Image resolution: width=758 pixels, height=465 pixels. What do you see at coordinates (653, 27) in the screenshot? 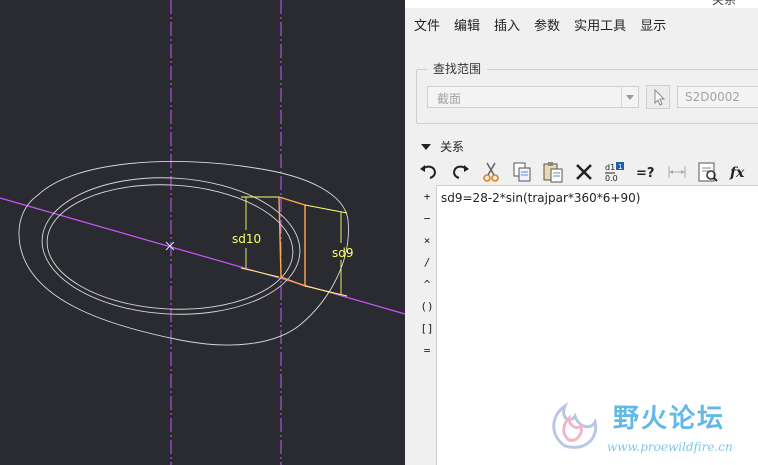
I see `menu-display: 显示` at bounding box center [653, 27].